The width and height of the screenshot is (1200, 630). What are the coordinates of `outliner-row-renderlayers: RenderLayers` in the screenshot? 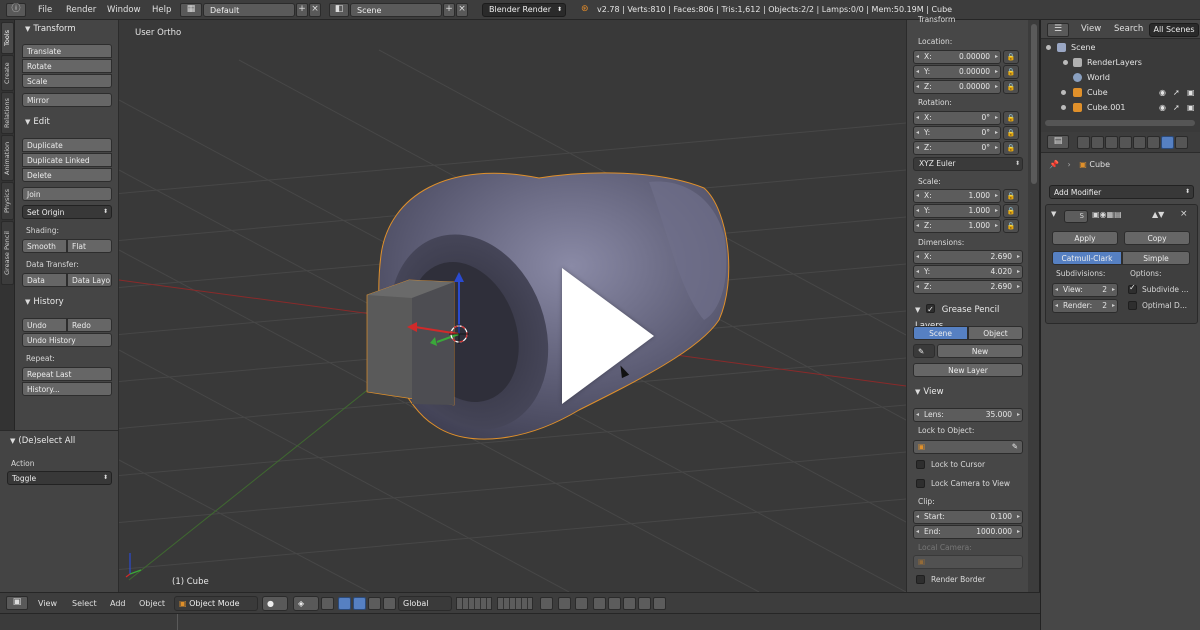 It's located at (1120, 62).